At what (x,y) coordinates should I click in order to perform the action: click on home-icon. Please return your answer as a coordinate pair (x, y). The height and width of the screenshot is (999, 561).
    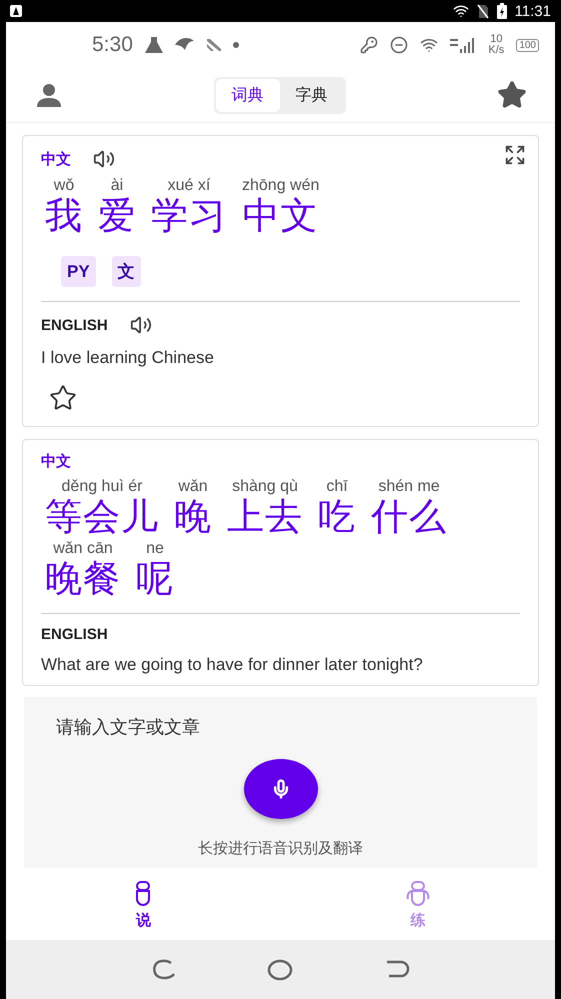
    Looking at the image, I should click on (280, 969).